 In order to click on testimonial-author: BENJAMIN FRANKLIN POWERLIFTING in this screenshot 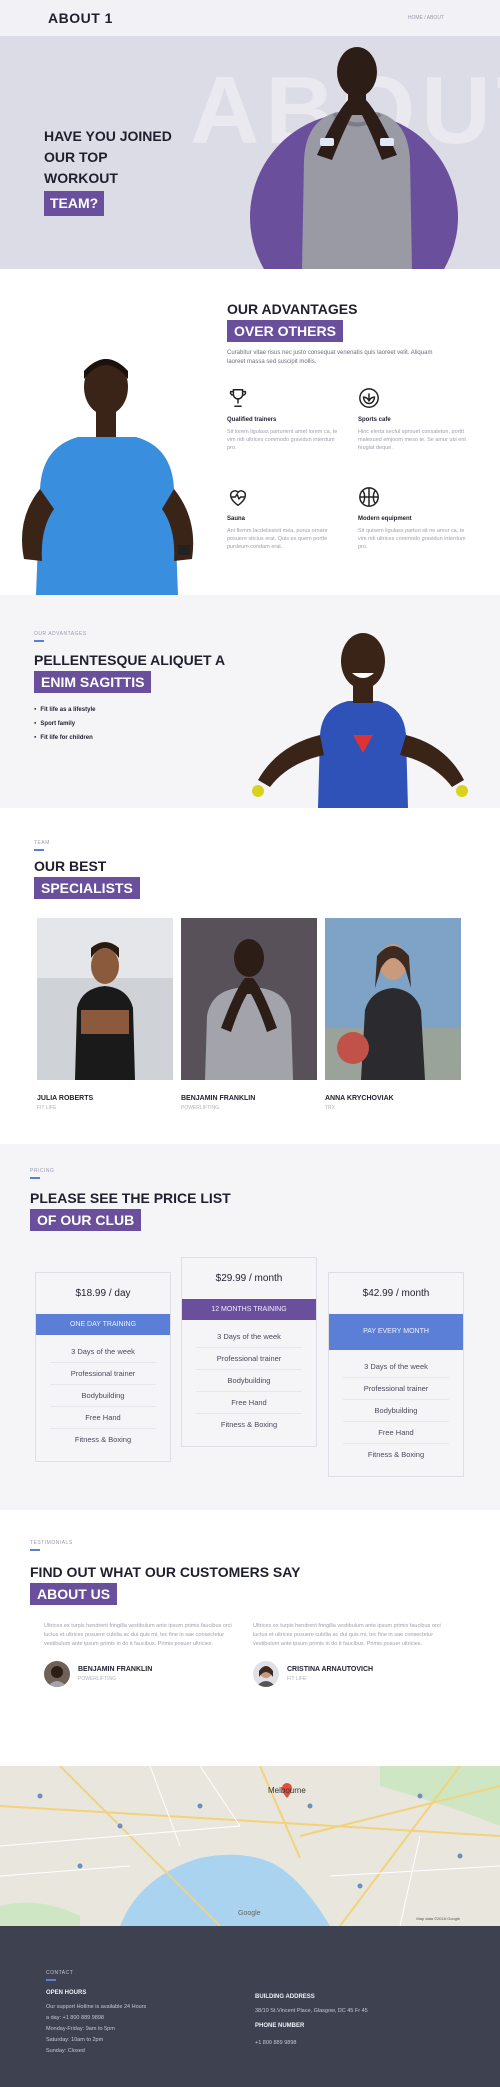, I will do `click(144, 1674)`.